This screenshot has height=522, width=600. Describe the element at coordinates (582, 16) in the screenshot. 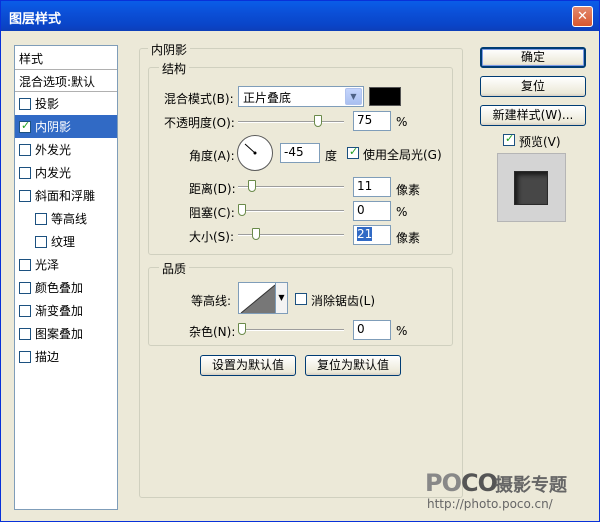

I see `close-button: ✕` at that location.